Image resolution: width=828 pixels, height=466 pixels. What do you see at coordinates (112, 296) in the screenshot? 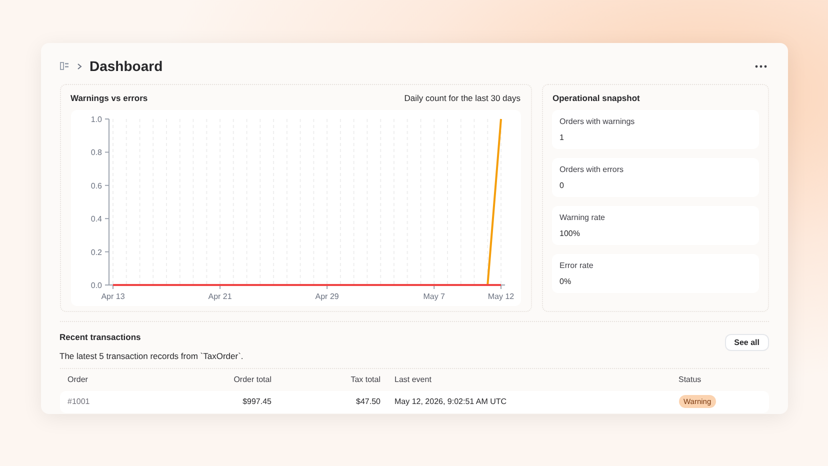
I see `x-tick-label: Apr 13` at bounding box center [112, 296].